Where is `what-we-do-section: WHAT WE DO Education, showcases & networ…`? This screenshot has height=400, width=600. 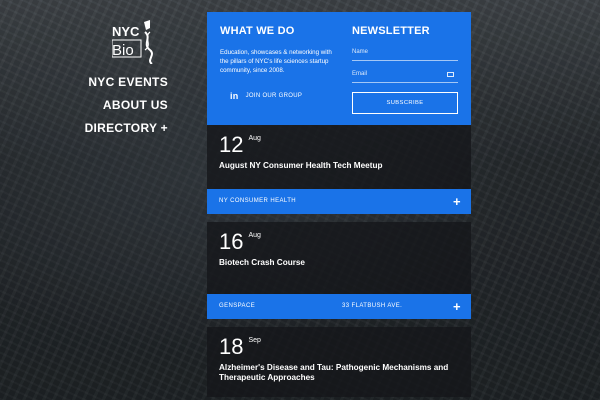 what-we-do-section: WHAT WE DO Education, showcases & networ… is located at coordinates (279, 63).